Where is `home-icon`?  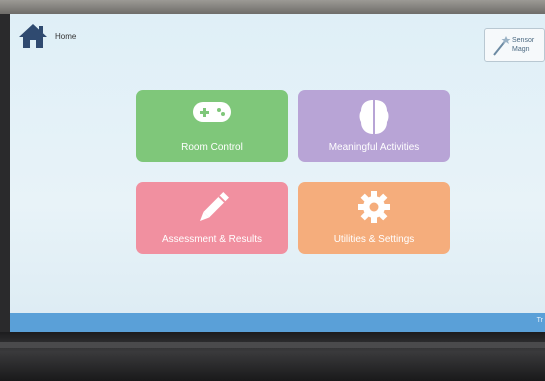
home-icon is located at coordinates (33, 36).